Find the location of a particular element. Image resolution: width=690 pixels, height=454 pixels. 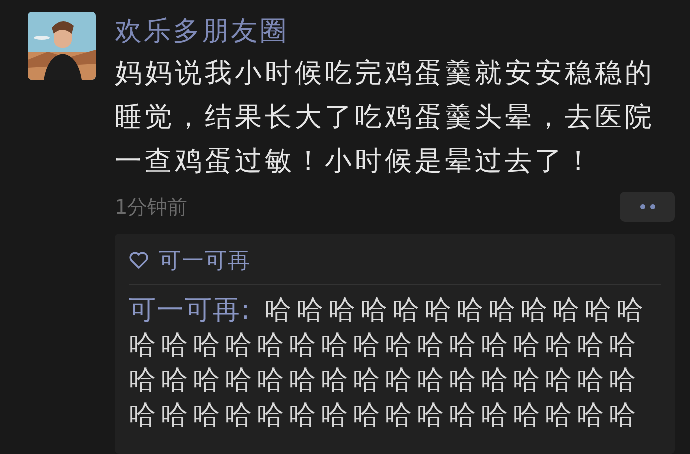

dots-icon is located at coordinates (647, 207).